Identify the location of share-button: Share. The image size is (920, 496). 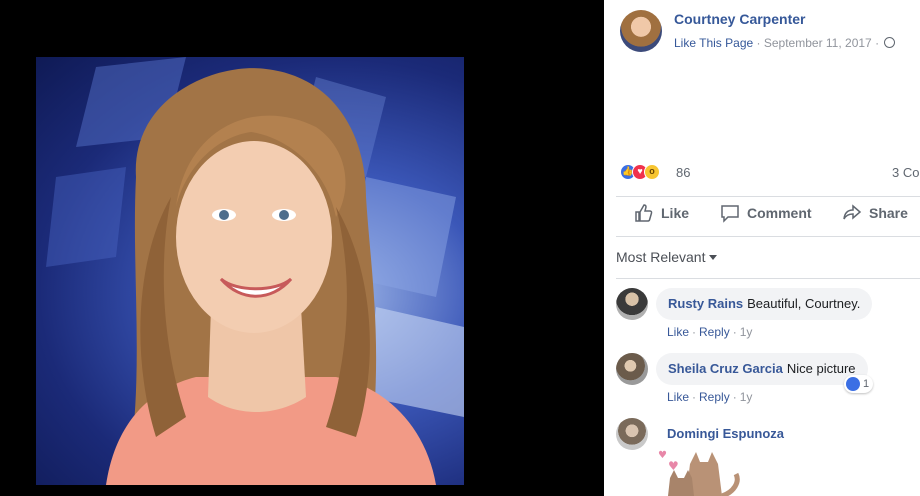
(875, 213).